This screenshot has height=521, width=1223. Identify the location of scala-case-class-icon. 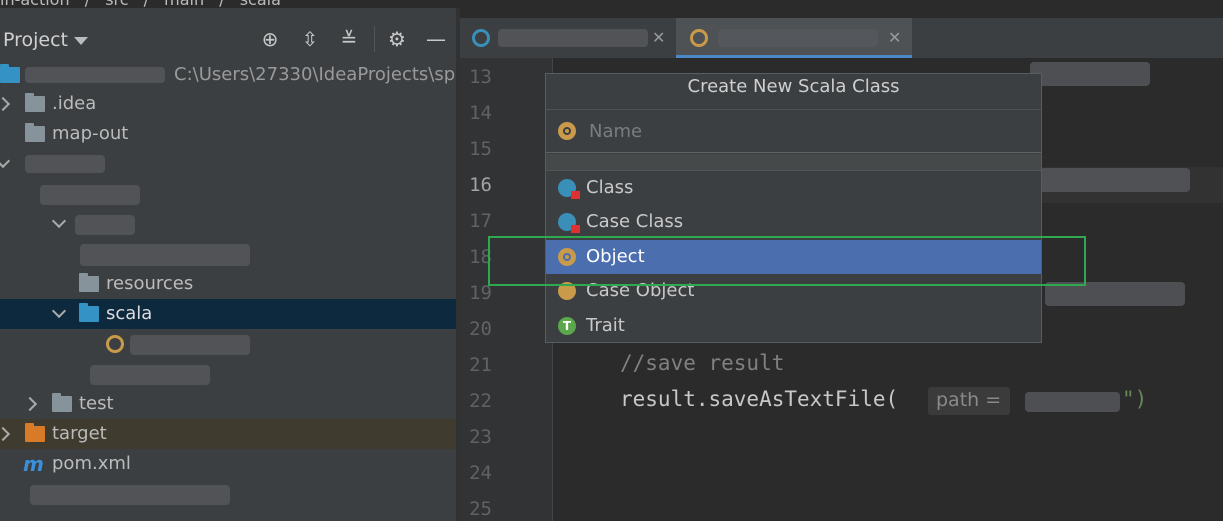
(569, 223).